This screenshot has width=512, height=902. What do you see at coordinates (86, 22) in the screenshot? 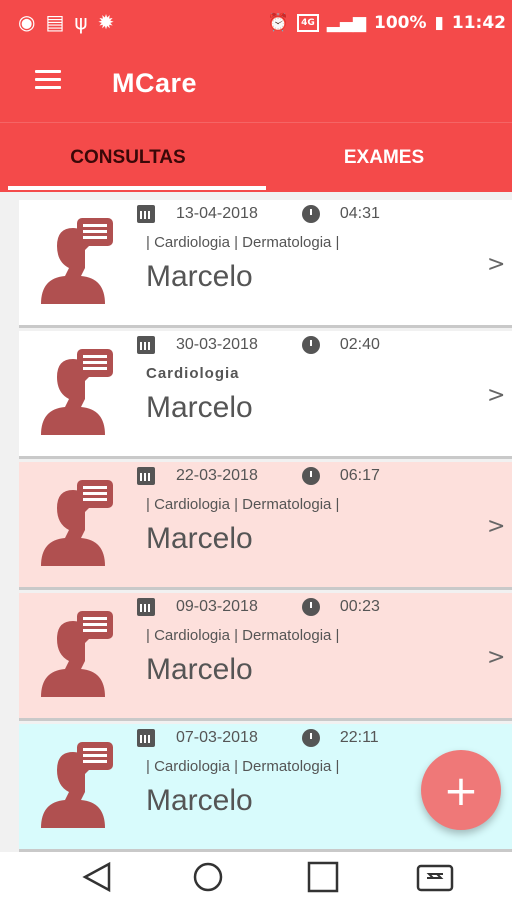
I see `usb-icon: ψ` at bounding box center [86, 22].